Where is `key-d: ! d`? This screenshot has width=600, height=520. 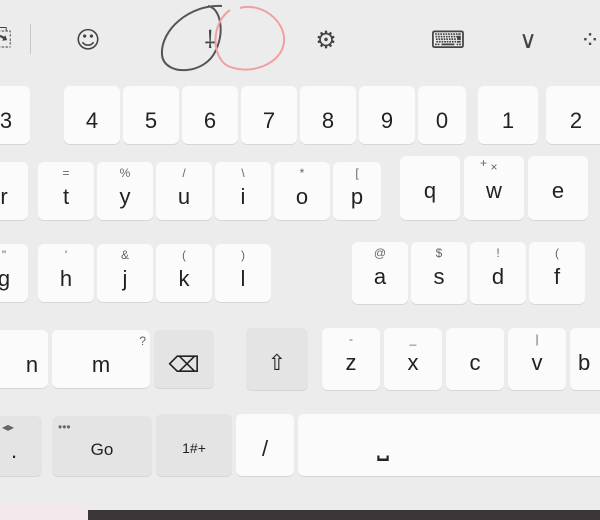
key-d: ! d is located at coordinates (498, 273).